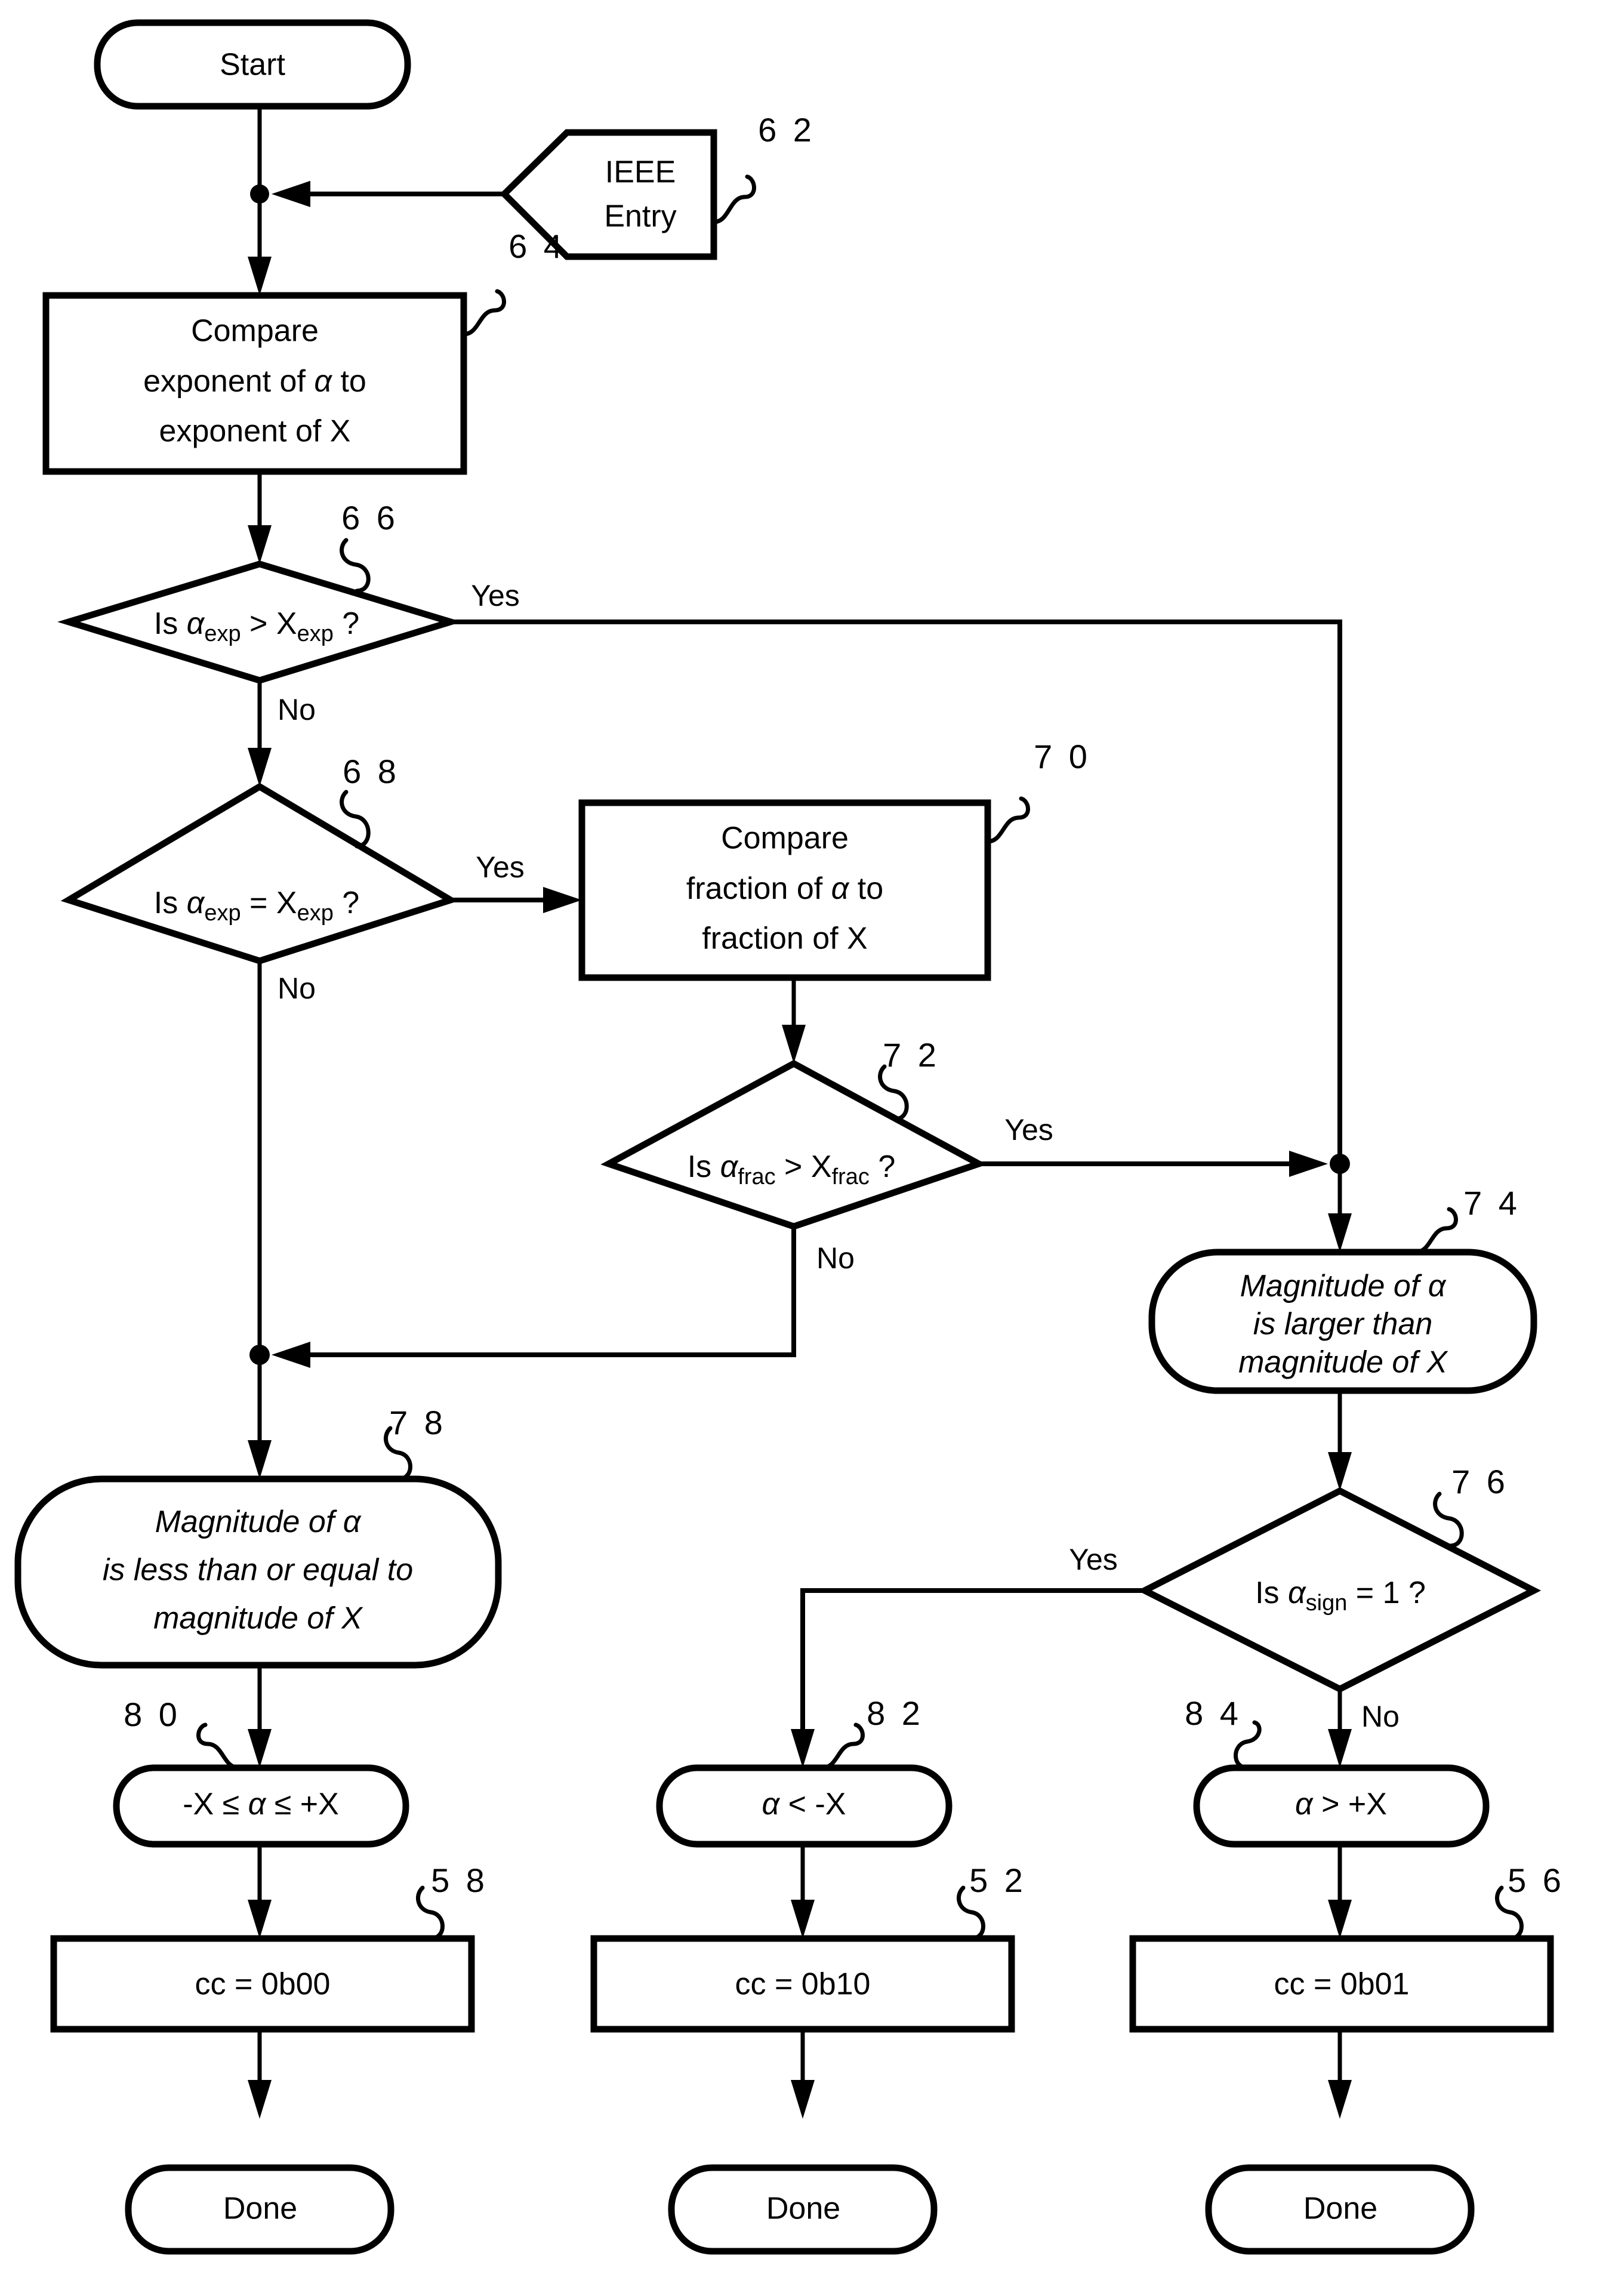 This screenshot has width=1609, height=2296. I want to click on ref-number-62: 6 2, so click(786, 130).